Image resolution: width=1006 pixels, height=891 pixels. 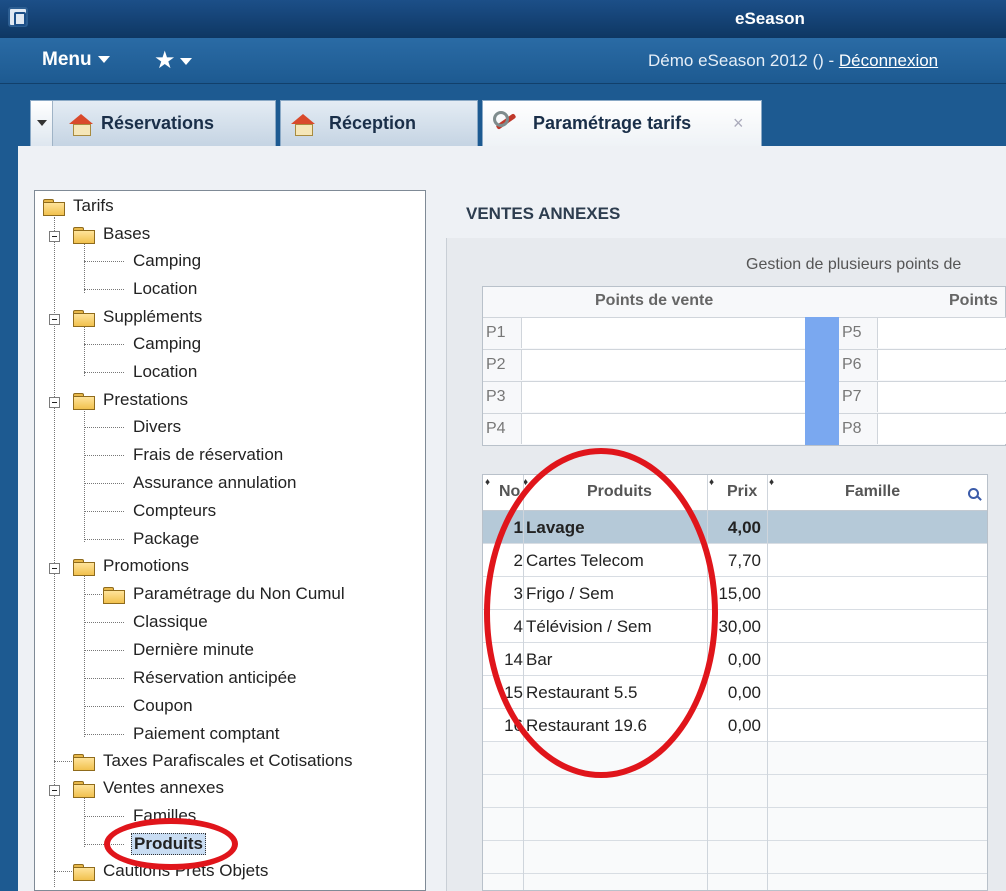 I want to click on logout-link: Déconnexion, so click(x=888, y=60).